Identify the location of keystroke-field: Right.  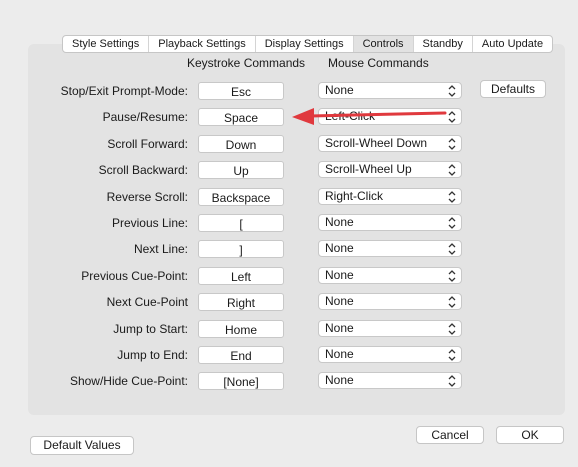
(241, 302).